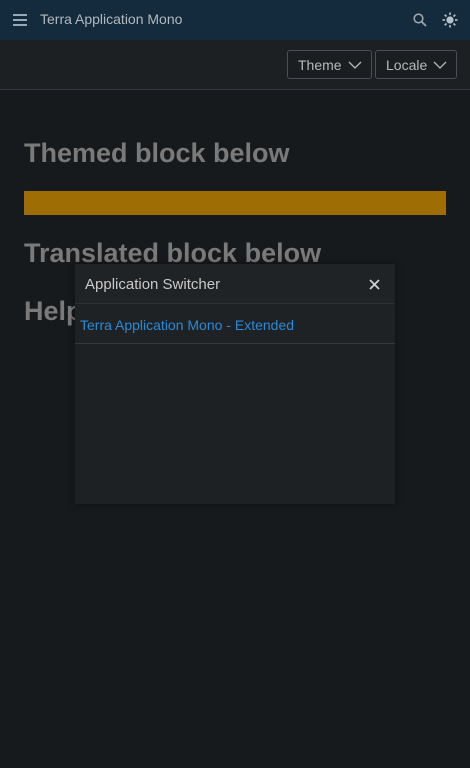 This screenshot has width=470, height=768. Describe the element at coordinates (235, 20) in the screenshot. I see `app-header: Terra Application Mono` at that location.